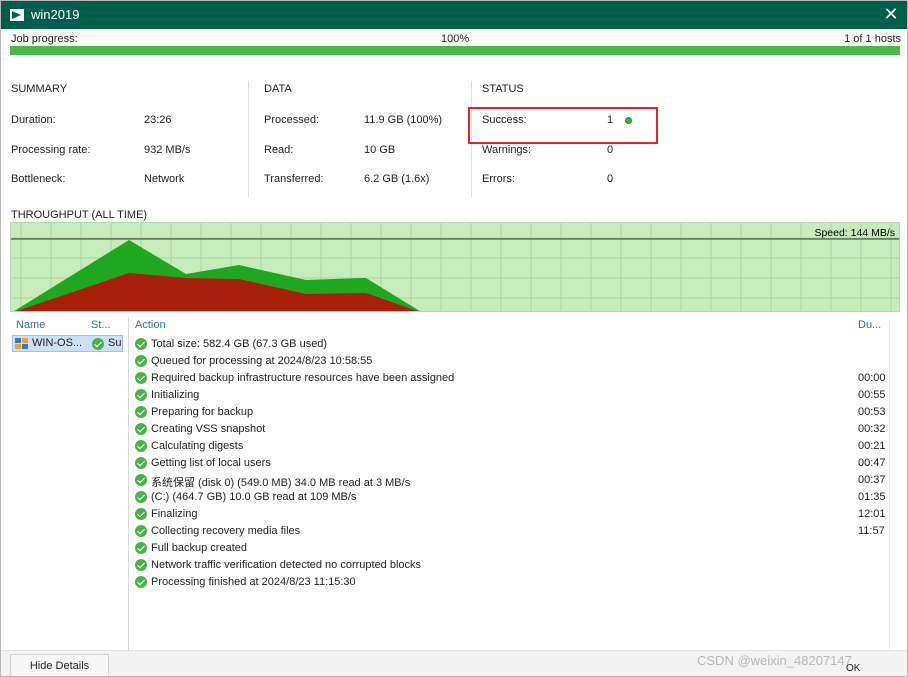 Image resolution: width=908 pixels, height=677 pixels. Describe the element at coordinates (872, 39) in the screenshot. I see `job-progress-hosts: 1 of 1 hosts` at that location.